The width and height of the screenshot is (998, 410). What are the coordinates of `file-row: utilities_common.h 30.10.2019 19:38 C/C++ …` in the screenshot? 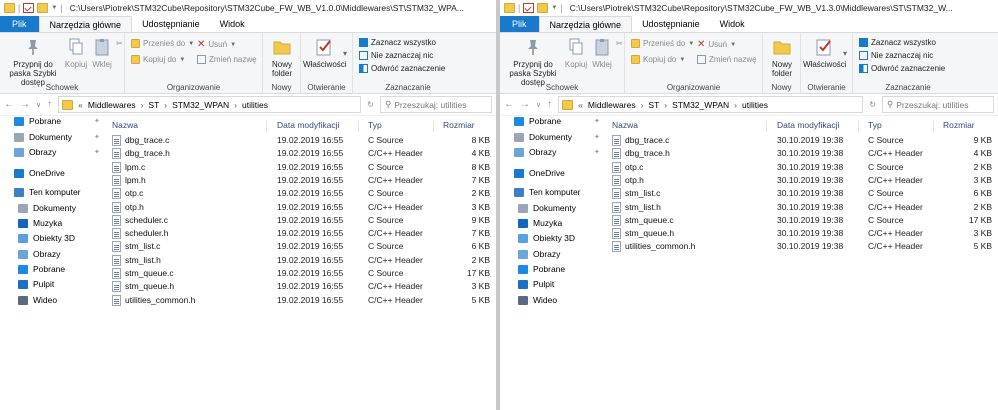 It's located at (803, 246).